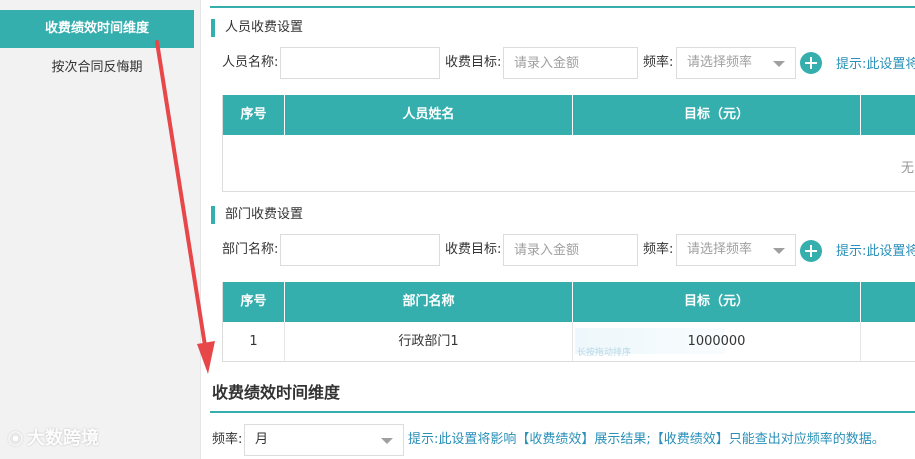 The image size is (915, 459). I want to click on dept-table: 序号 部门名称 目标（元） 1 行政部门1 长按拖动排序 1000000, so click(568, 322).